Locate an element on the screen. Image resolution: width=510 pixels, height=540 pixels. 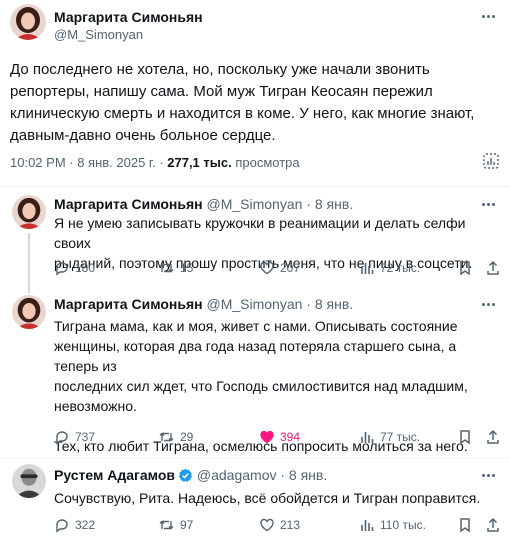
retweet-button: 97 is located at coordinates (175, 525).